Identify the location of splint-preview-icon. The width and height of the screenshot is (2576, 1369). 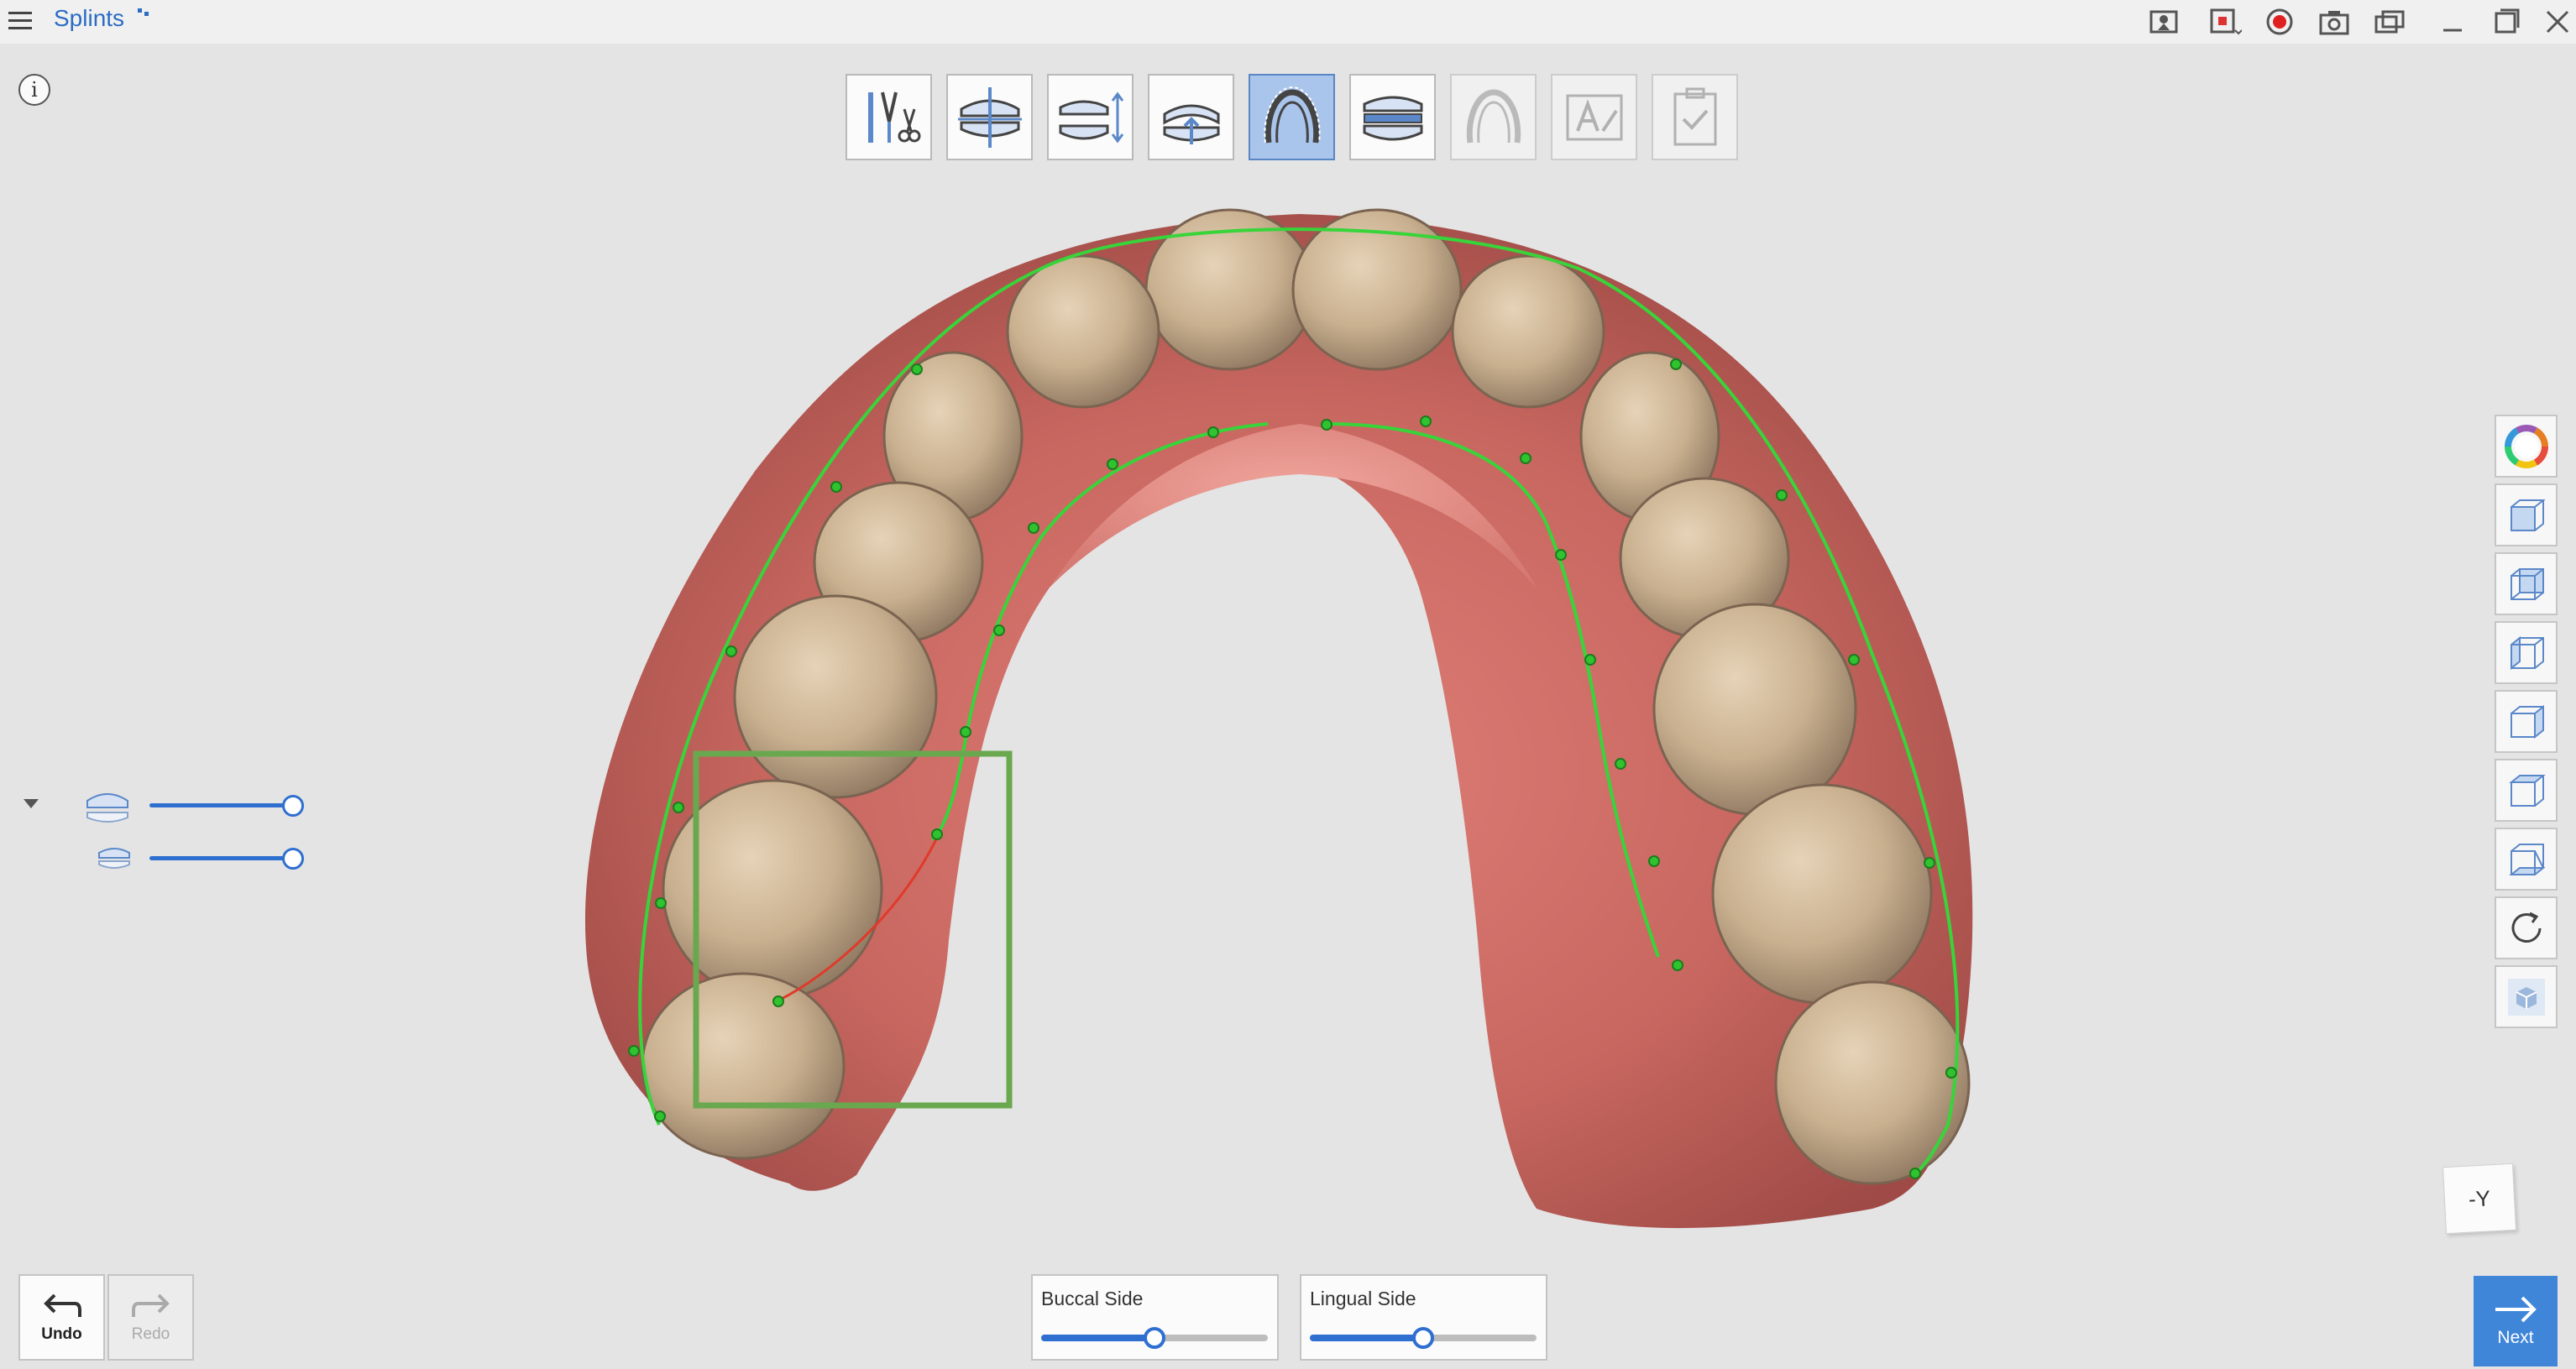
(1494, 115).